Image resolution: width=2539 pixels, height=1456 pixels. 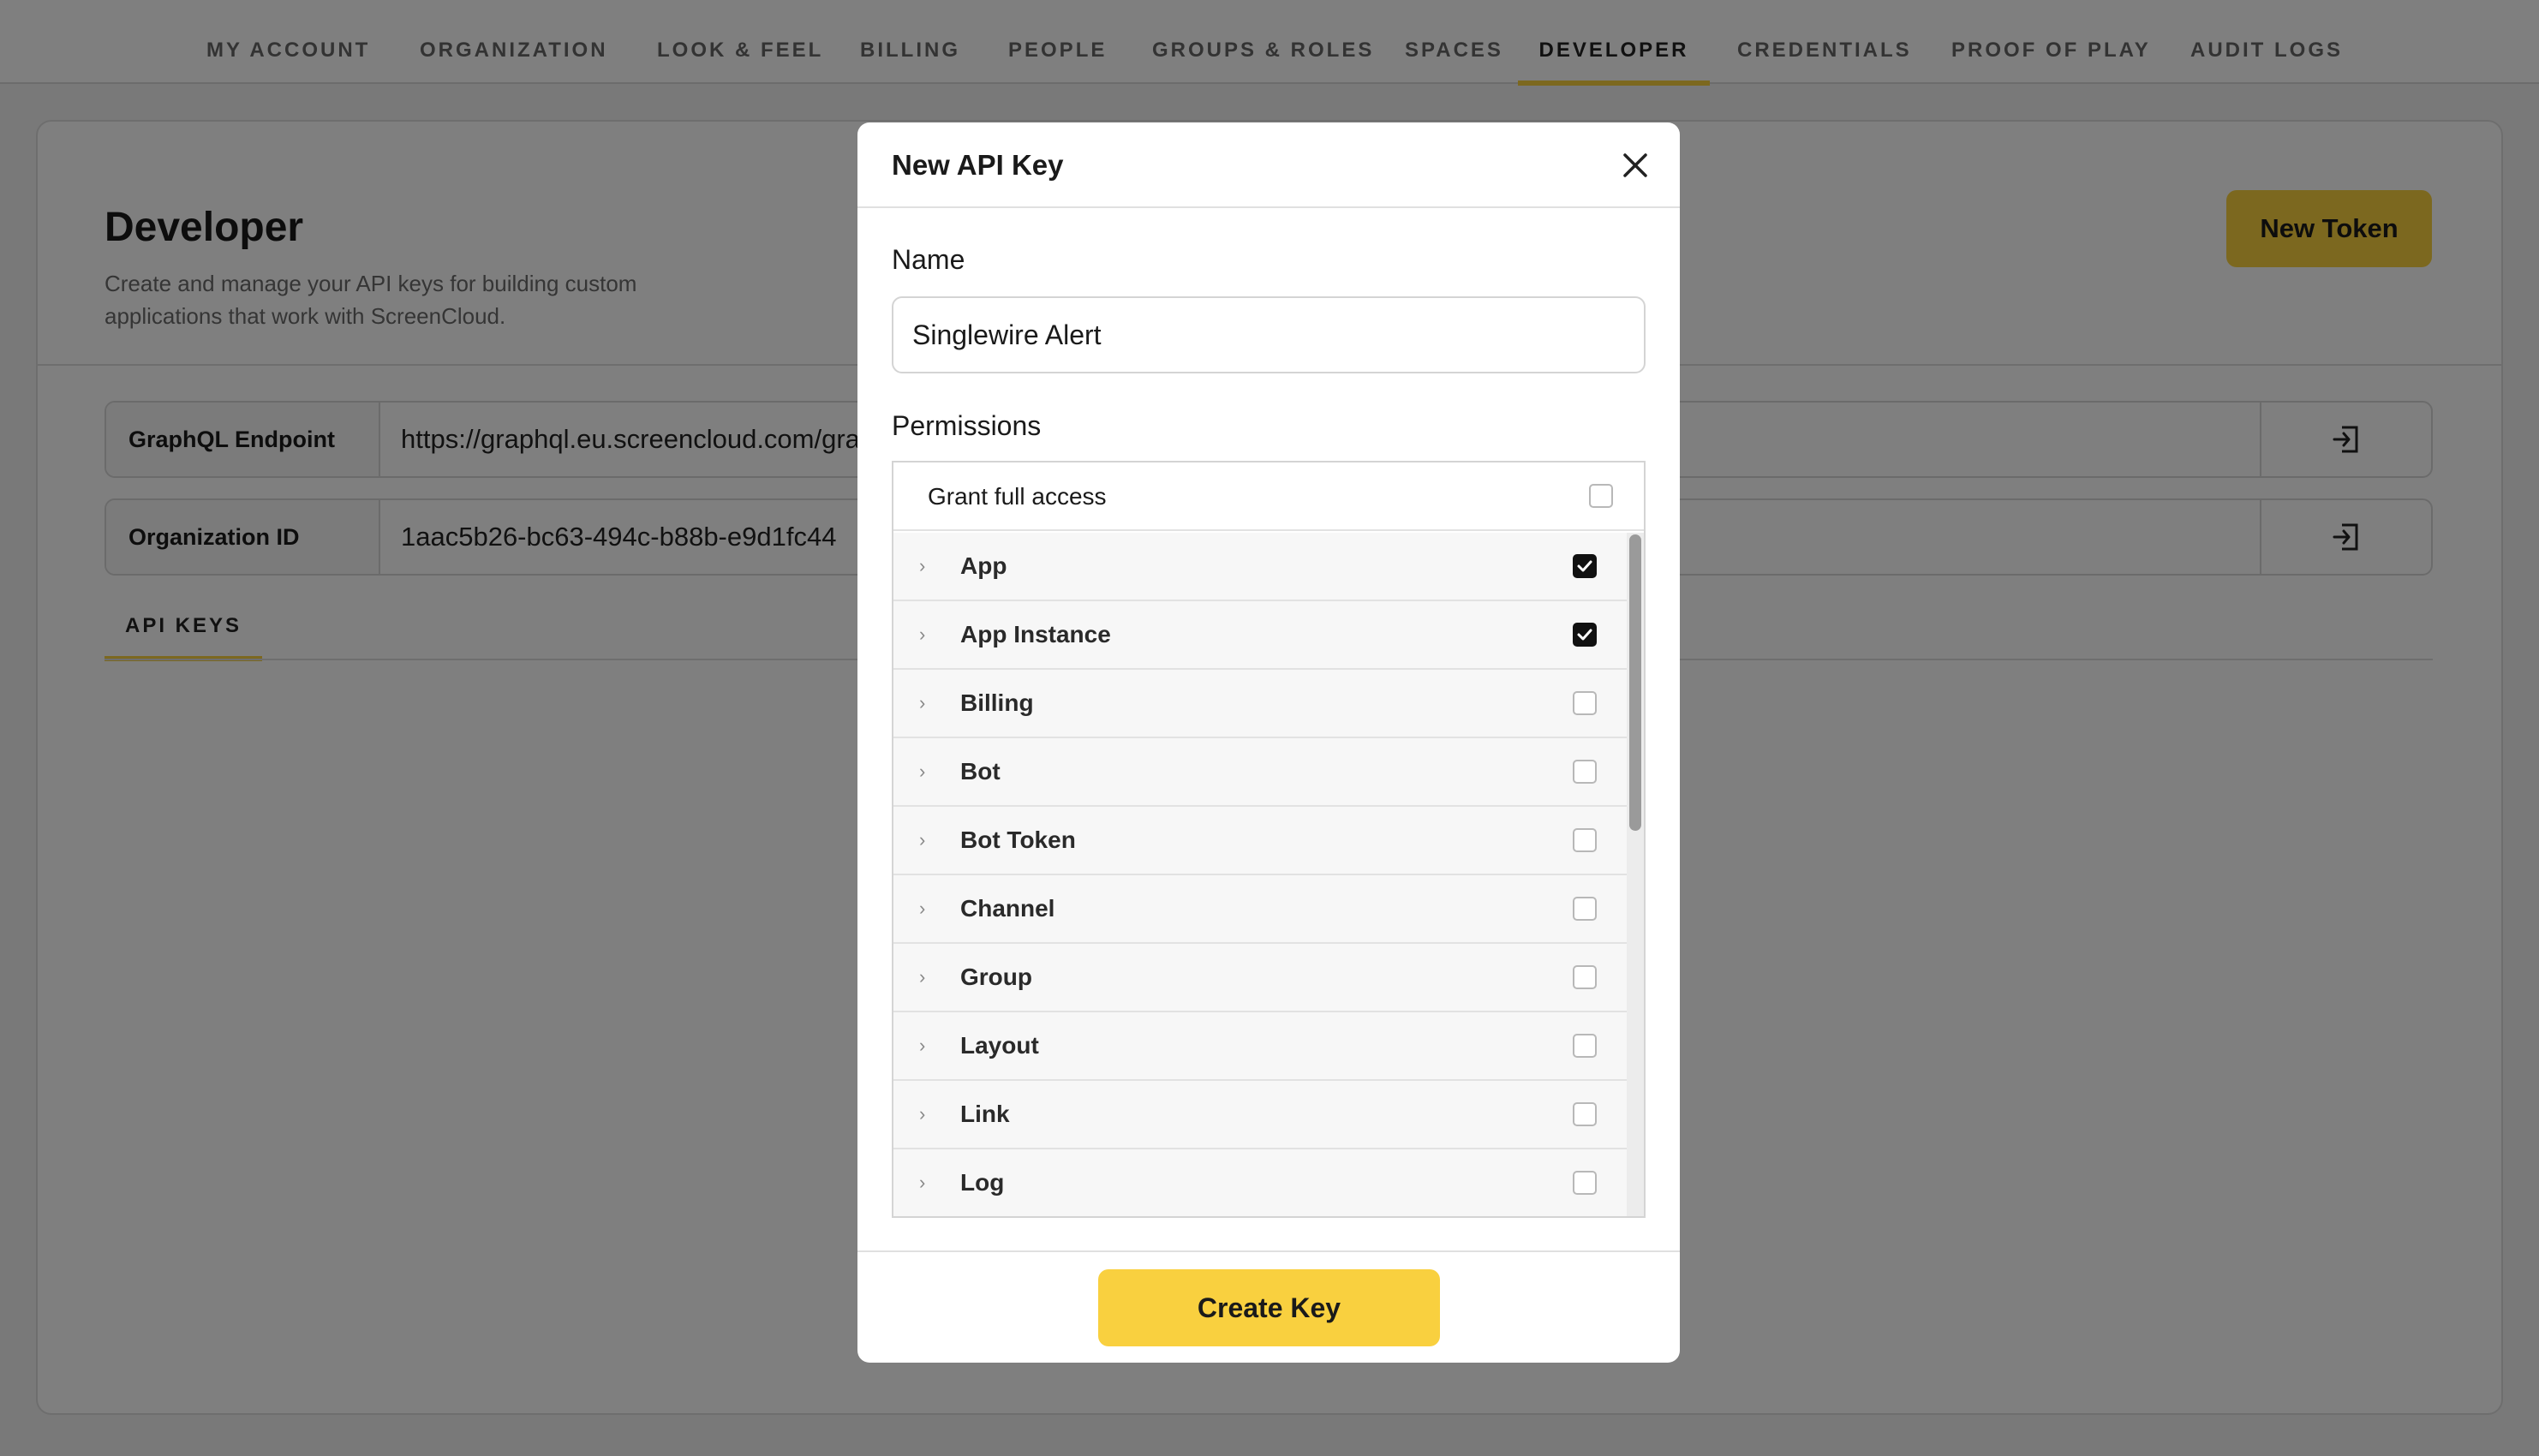 What do you see at coordinates (967, 425) in the screenshot?
I see `permissions-label: Permissions` at bounding box center [967, 425].